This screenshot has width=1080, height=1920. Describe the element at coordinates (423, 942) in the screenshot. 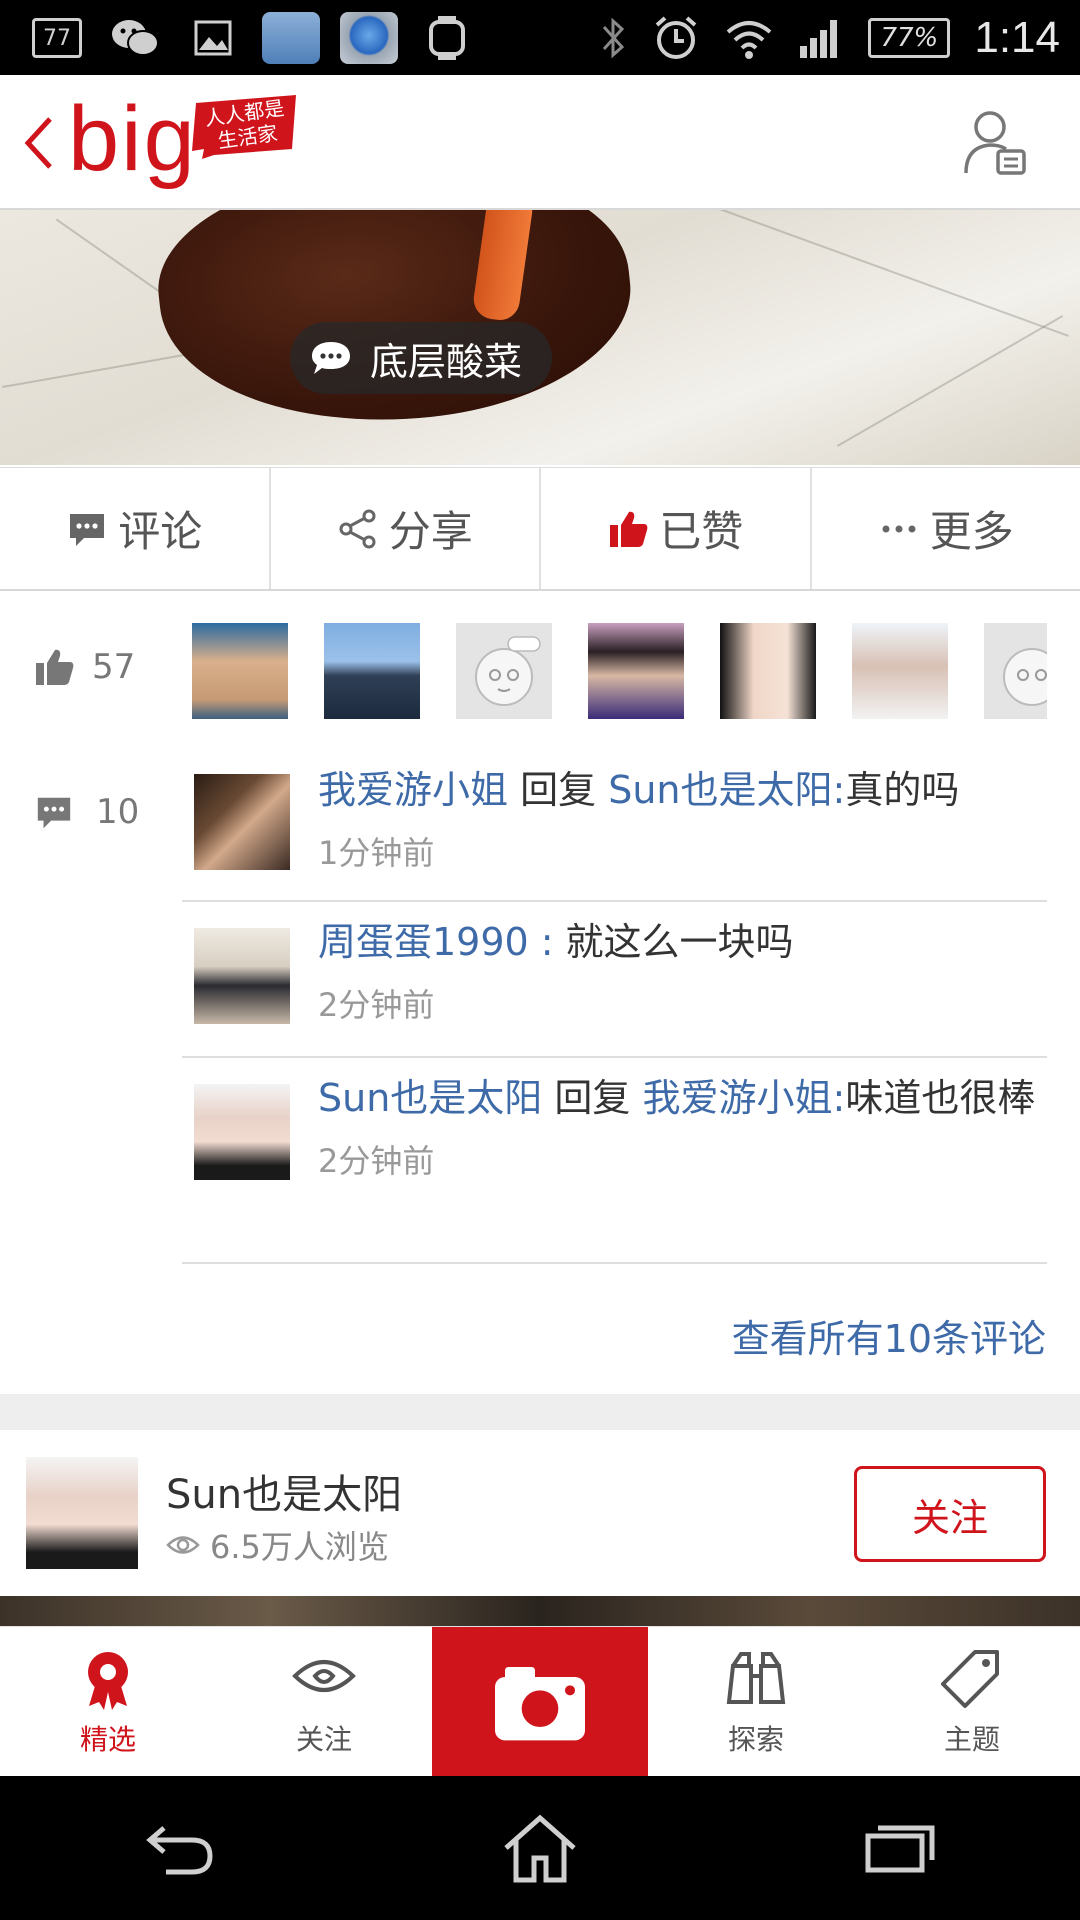

I see `comment-author: 周蛋蛋1990` at that location.